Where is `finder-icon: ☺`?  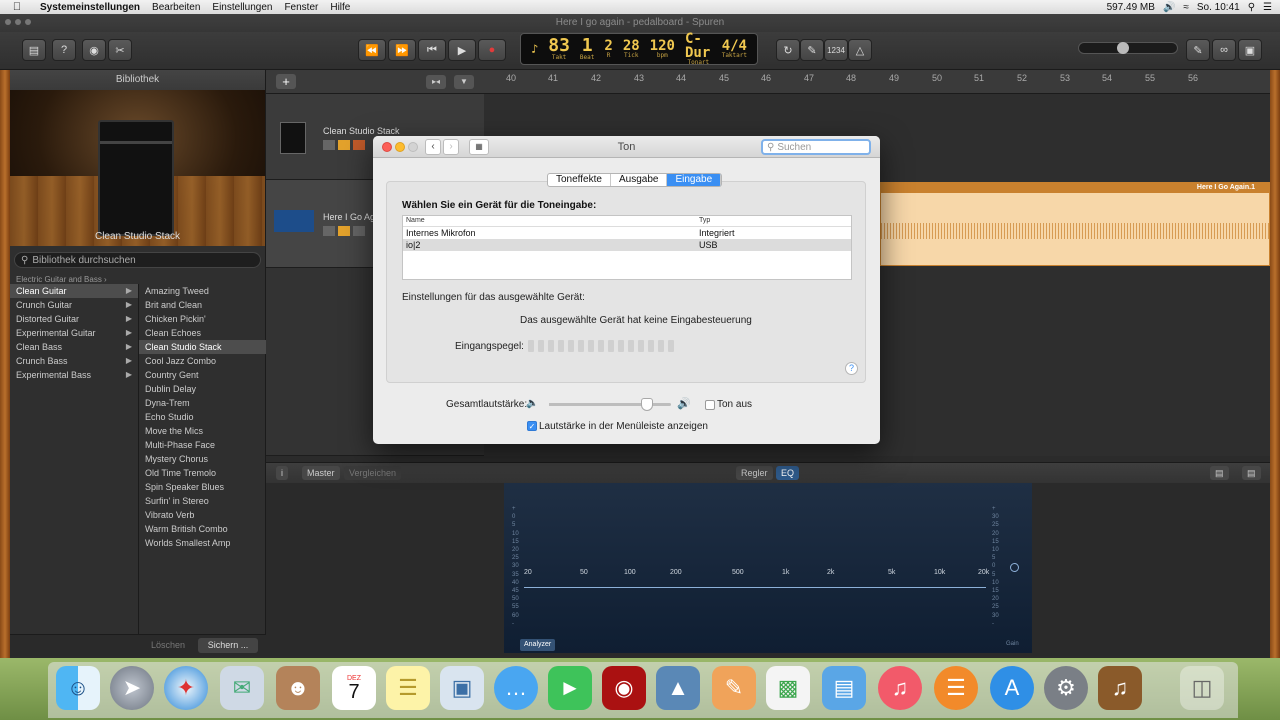 finder-icon: ☺ is located at coordinates (78, 688).